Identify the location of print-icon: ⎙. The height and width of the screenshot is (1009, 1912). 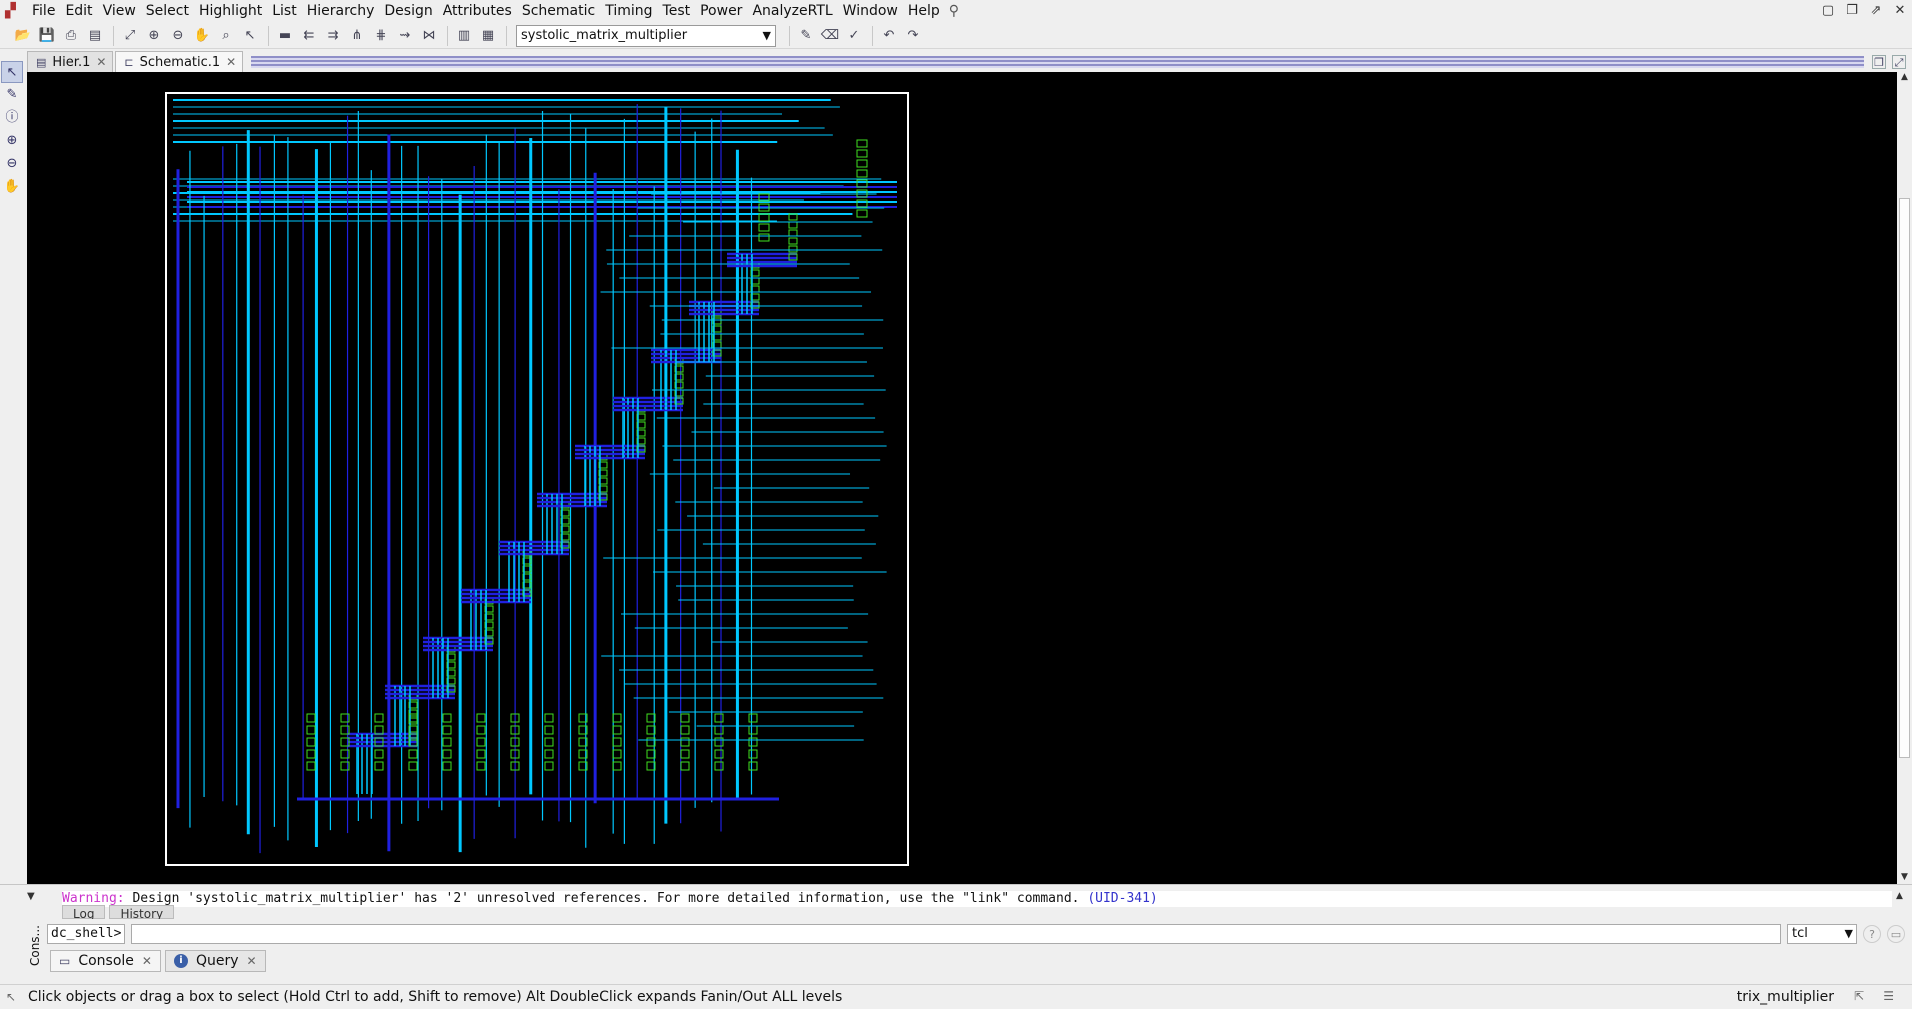
(71, 36).